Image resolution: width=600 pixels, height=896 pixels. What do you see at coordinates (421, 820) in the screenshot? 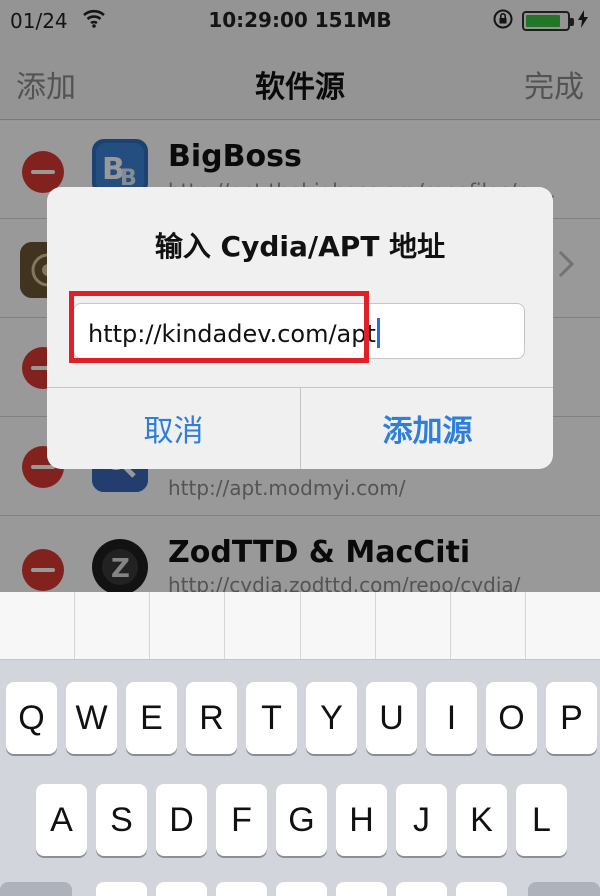
I see `key-j: J` at bounding box center [421, 820].